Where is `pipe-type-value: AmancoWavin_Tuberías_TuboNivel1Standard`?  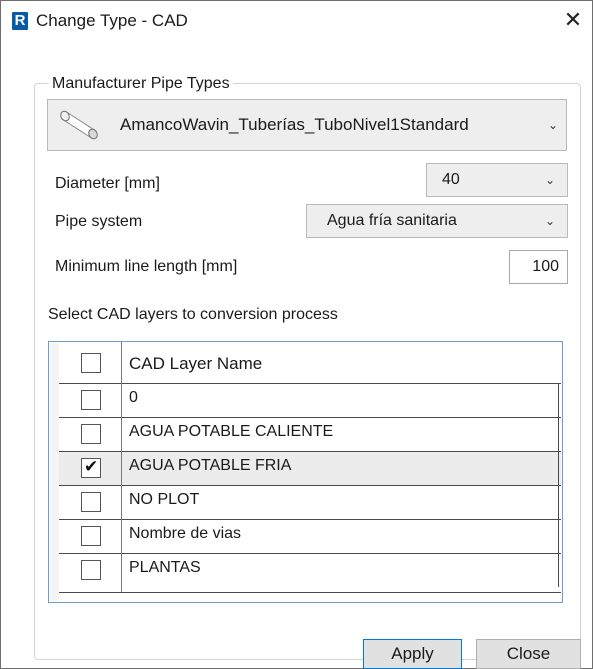
pipe-type-value: AmancoWavin_Tuberías_TuboNivel1Standard is located at coordinates (294, 124).